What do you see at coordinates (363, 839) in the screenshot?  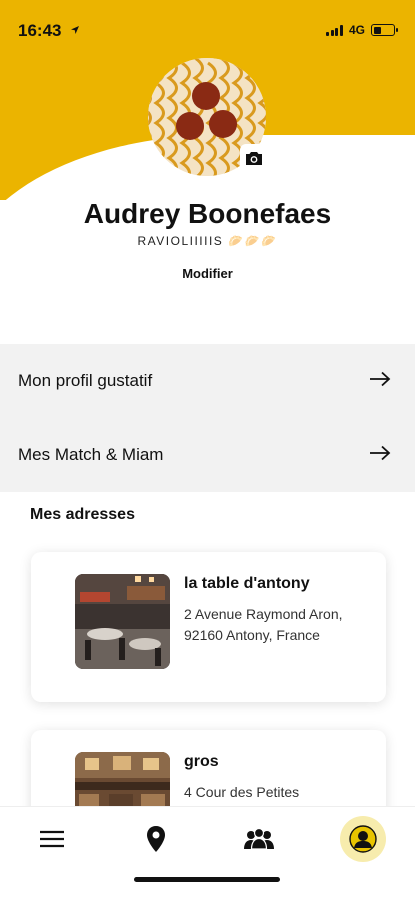 I see `user-profile-icon` at bounding box center [363, 839].